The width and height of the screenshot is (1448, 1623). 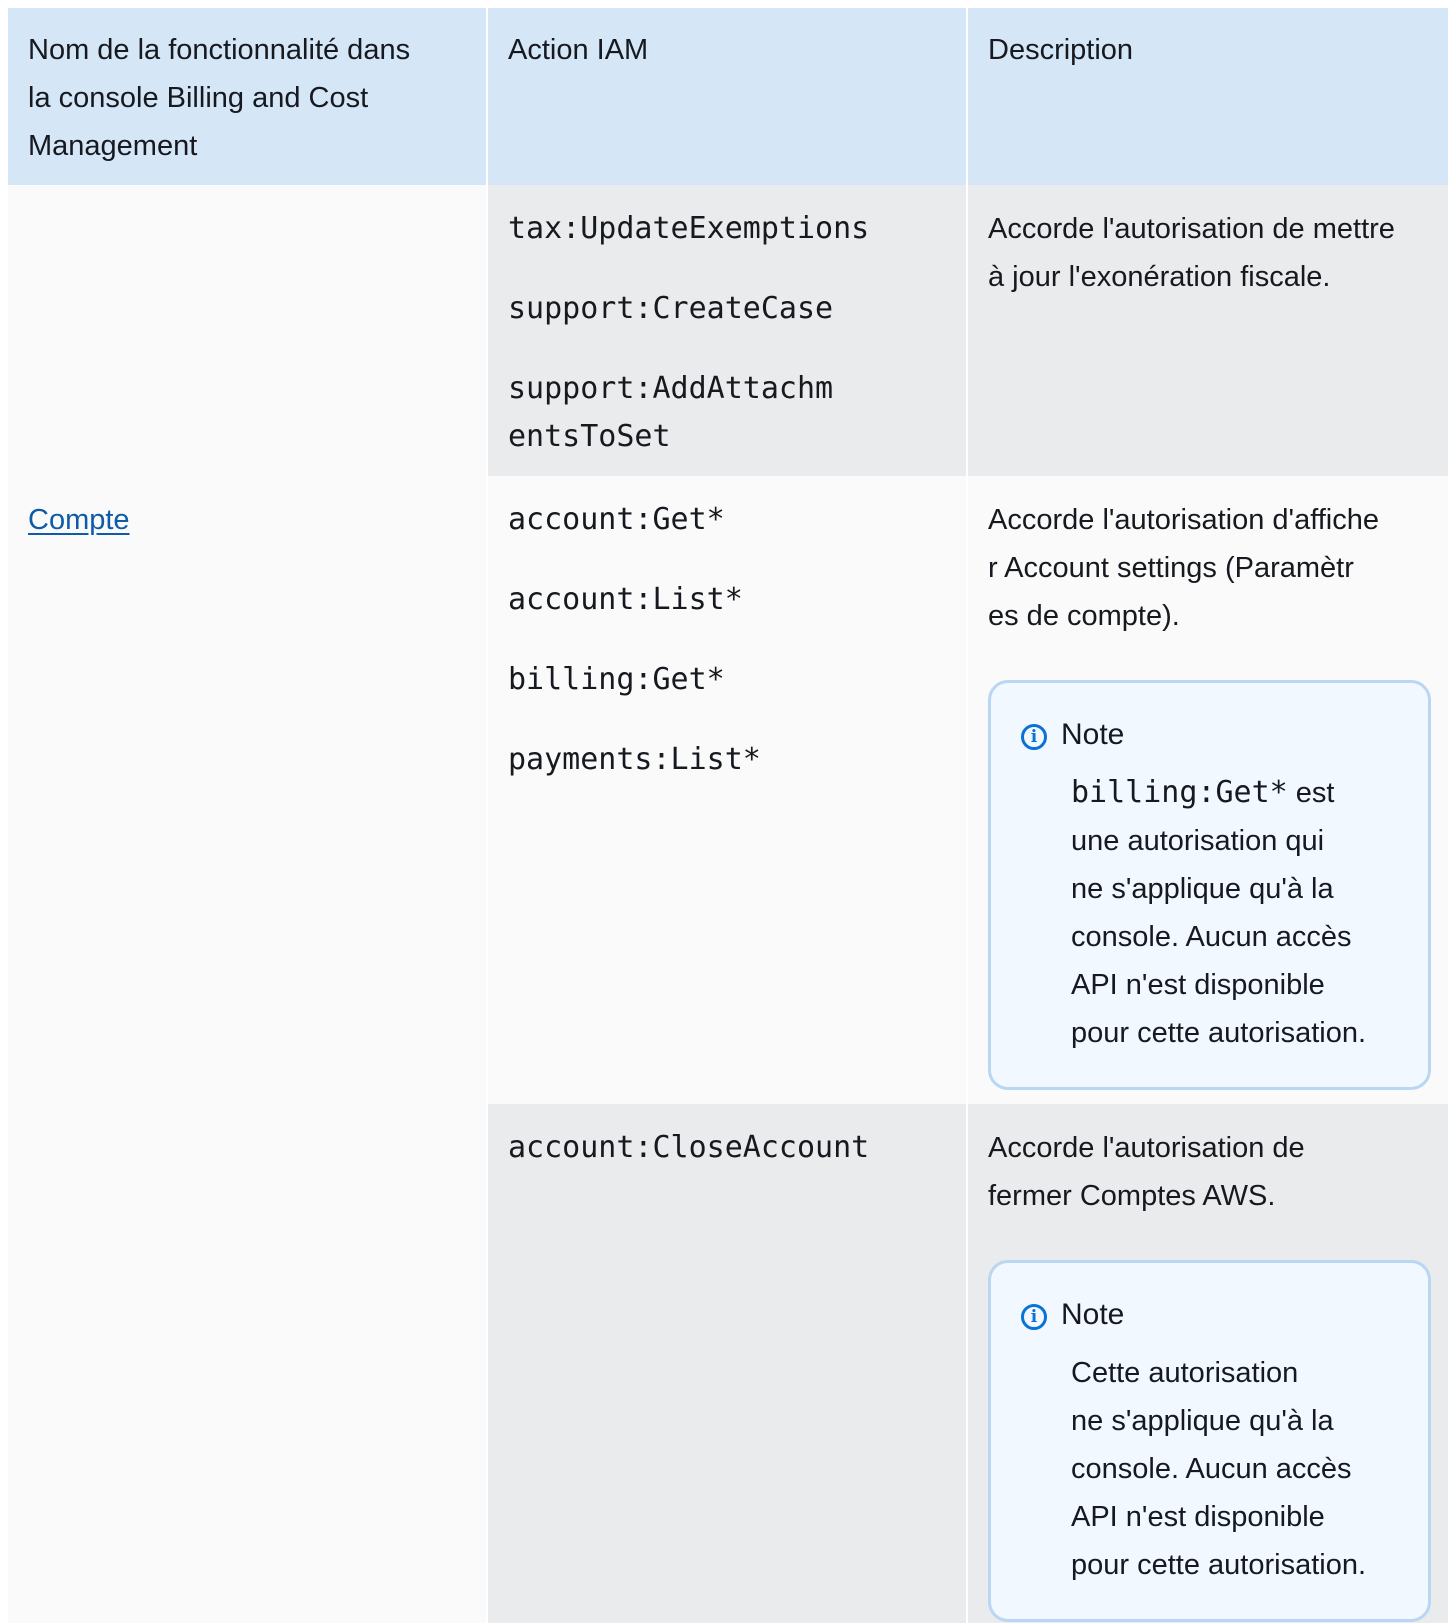 What do you see at coordinates (1198, 841) in the screenshot?
I see `note-line: une autorisation qui` at bounding box center [1198, 841].